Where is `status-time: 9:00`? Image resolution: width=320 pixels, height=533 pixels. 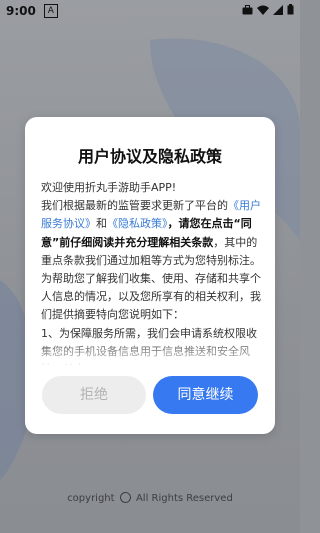
status-time: 9:00 is located at coordinates (21, 11).